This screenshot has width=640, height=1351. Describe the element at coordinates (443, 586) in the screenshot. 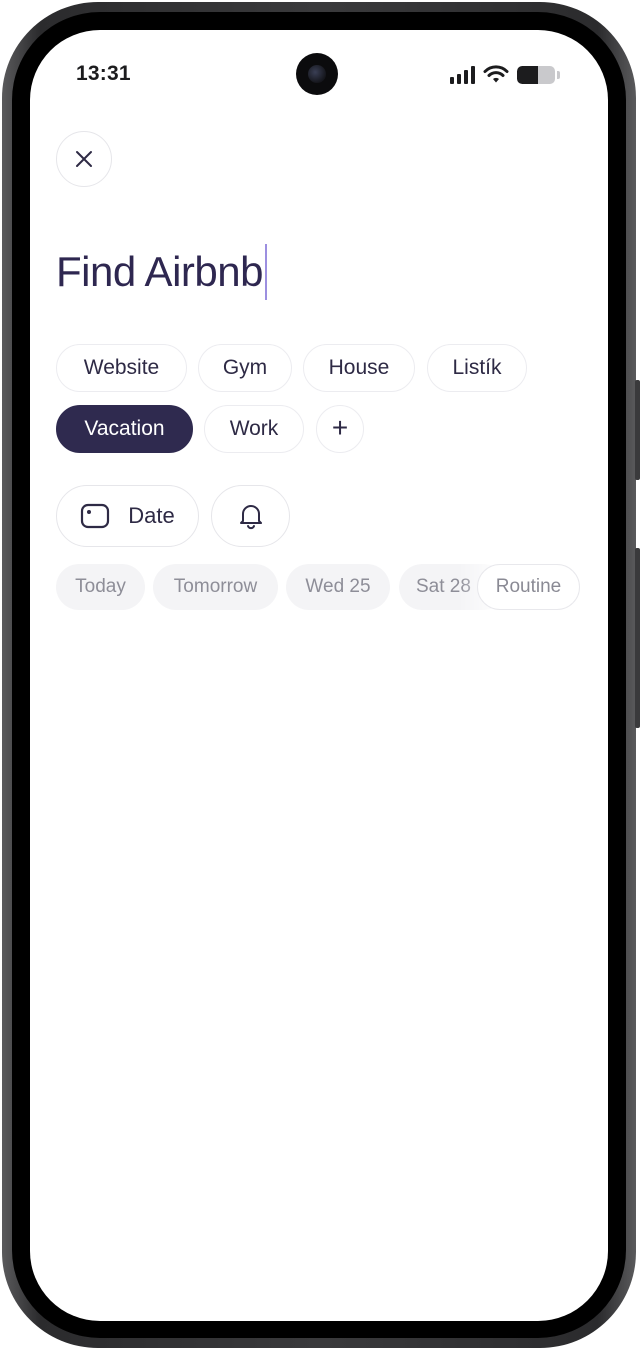

I see `quick-date-label: Sat 28` at that location.